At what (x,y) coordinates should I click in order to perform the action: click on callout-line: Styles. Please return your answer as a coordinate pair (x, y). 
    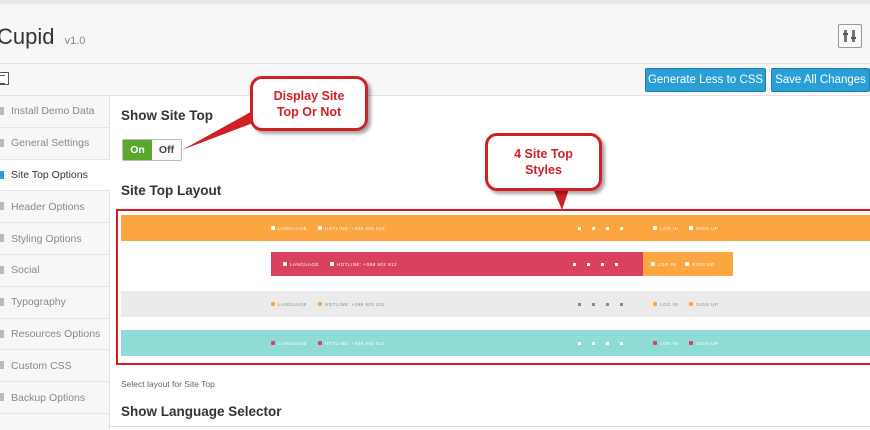
    Looking at the image, I should click on (543, 170).